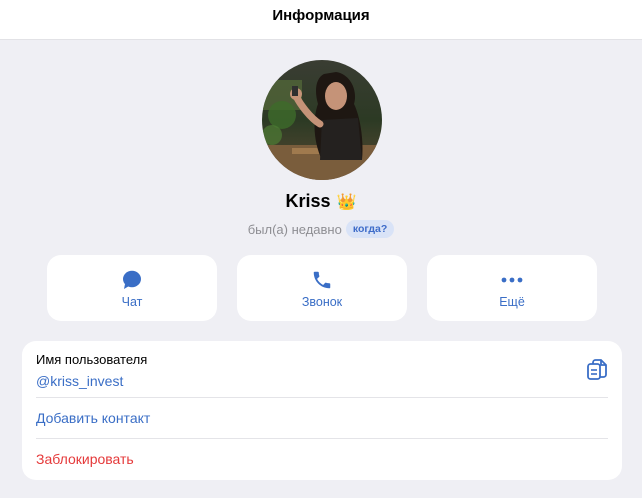  I want to click on call-button-label: Звонок, so click(322, 302).